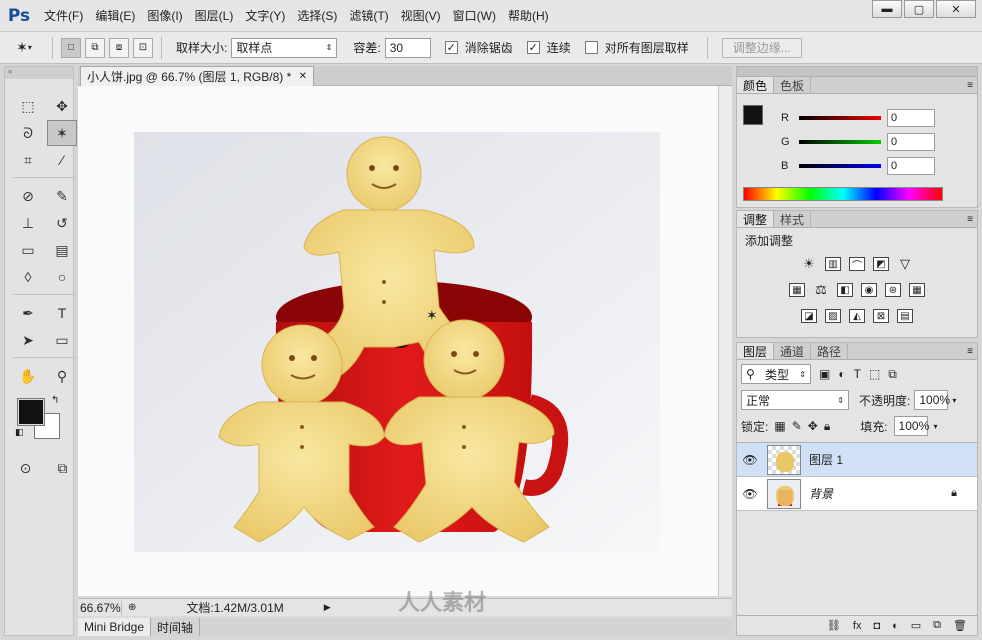  Describe the element at coordinates (176, 627) in the screenshot. I see `tab-timeline: 时间轴` at that location.